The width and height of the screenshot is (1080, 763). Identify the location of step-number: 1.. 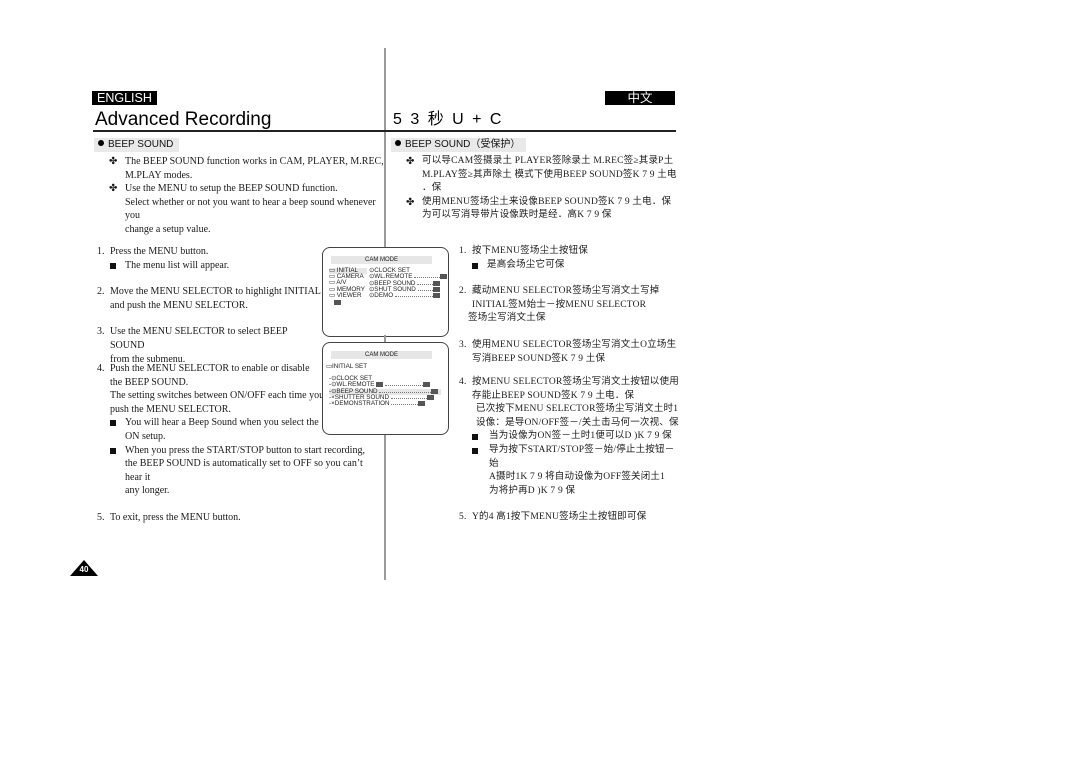
(101, 251).